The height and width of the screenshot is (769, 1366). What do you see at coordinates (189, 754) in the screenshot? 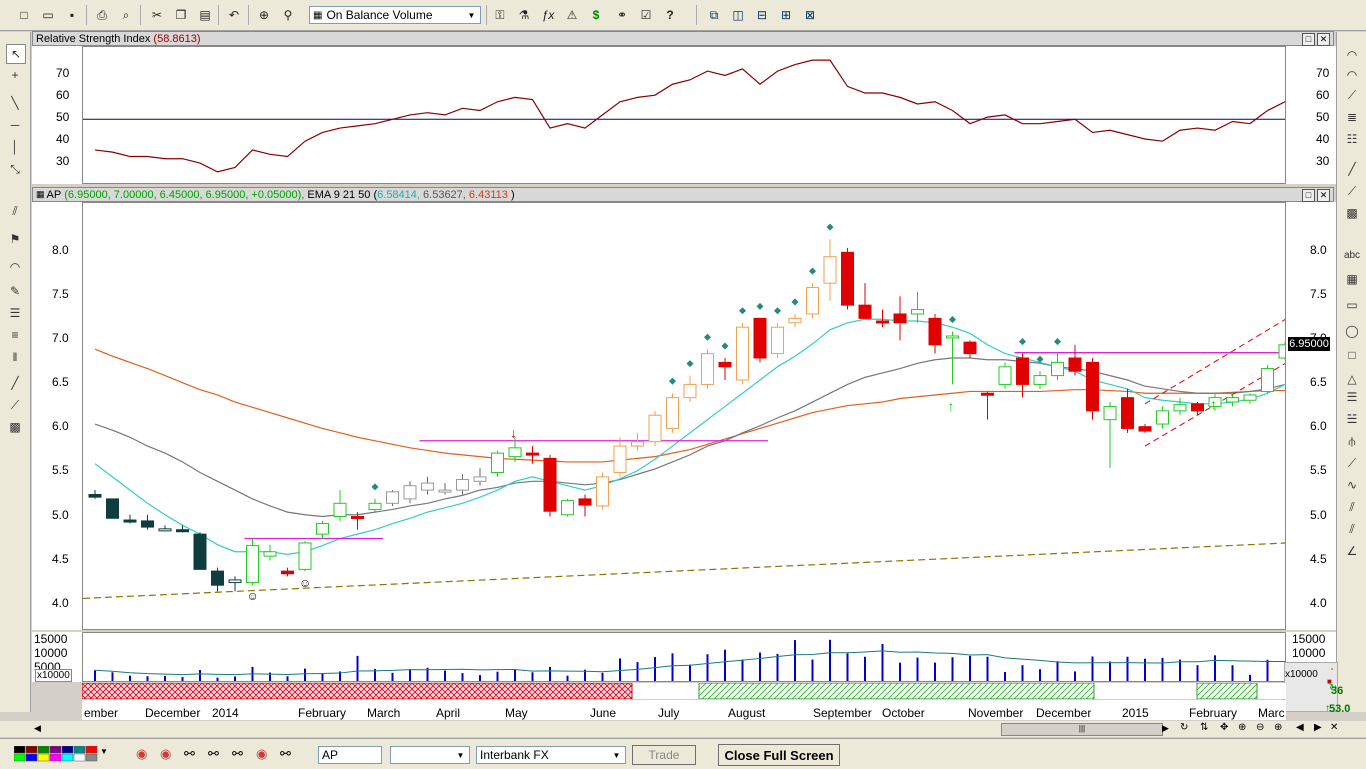
I see `link-icon: ⚯` at bounding box center [189, 754].